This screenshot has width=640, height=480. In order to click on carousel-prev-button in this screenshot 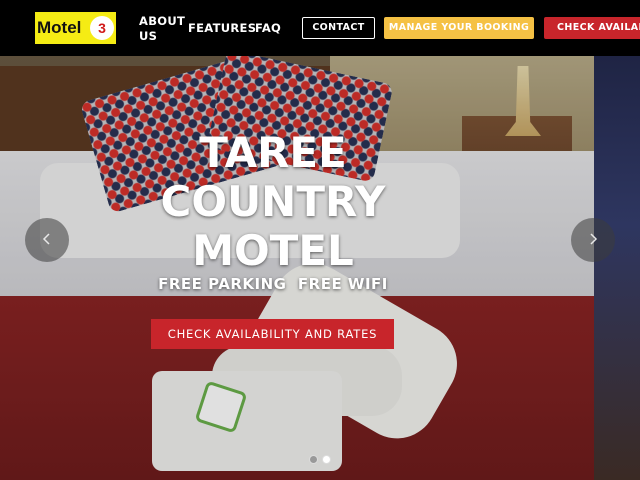, I will do `click(47, 240)`.